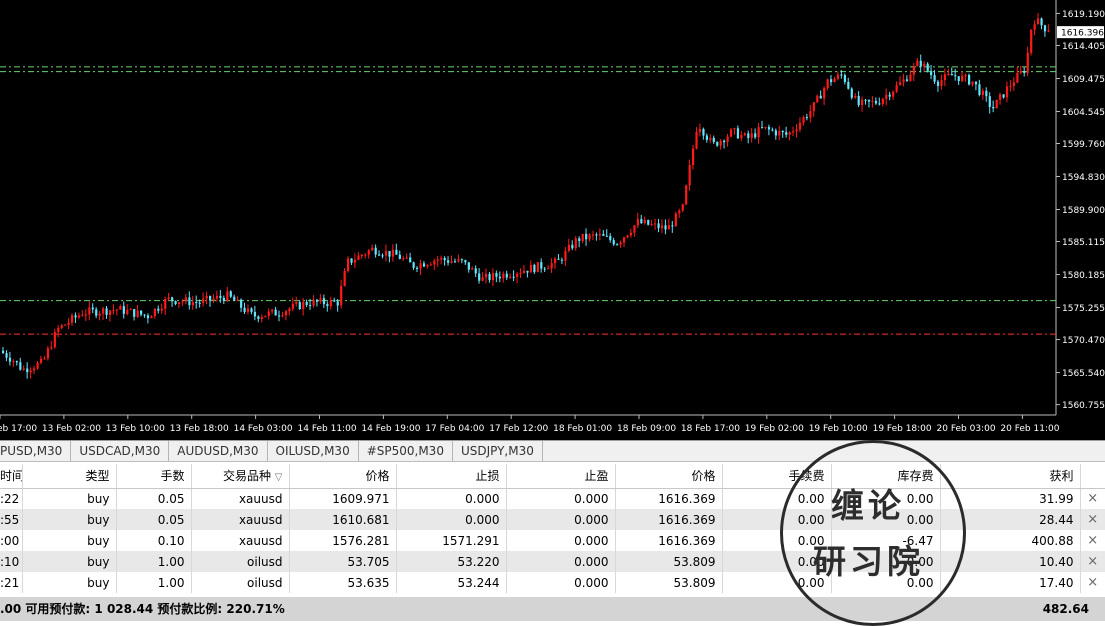  What do you see at coordinates (406, 451) in the screenshot?
I see `tab-sp500: #SP500,M30` at bounding box center [406, 451].